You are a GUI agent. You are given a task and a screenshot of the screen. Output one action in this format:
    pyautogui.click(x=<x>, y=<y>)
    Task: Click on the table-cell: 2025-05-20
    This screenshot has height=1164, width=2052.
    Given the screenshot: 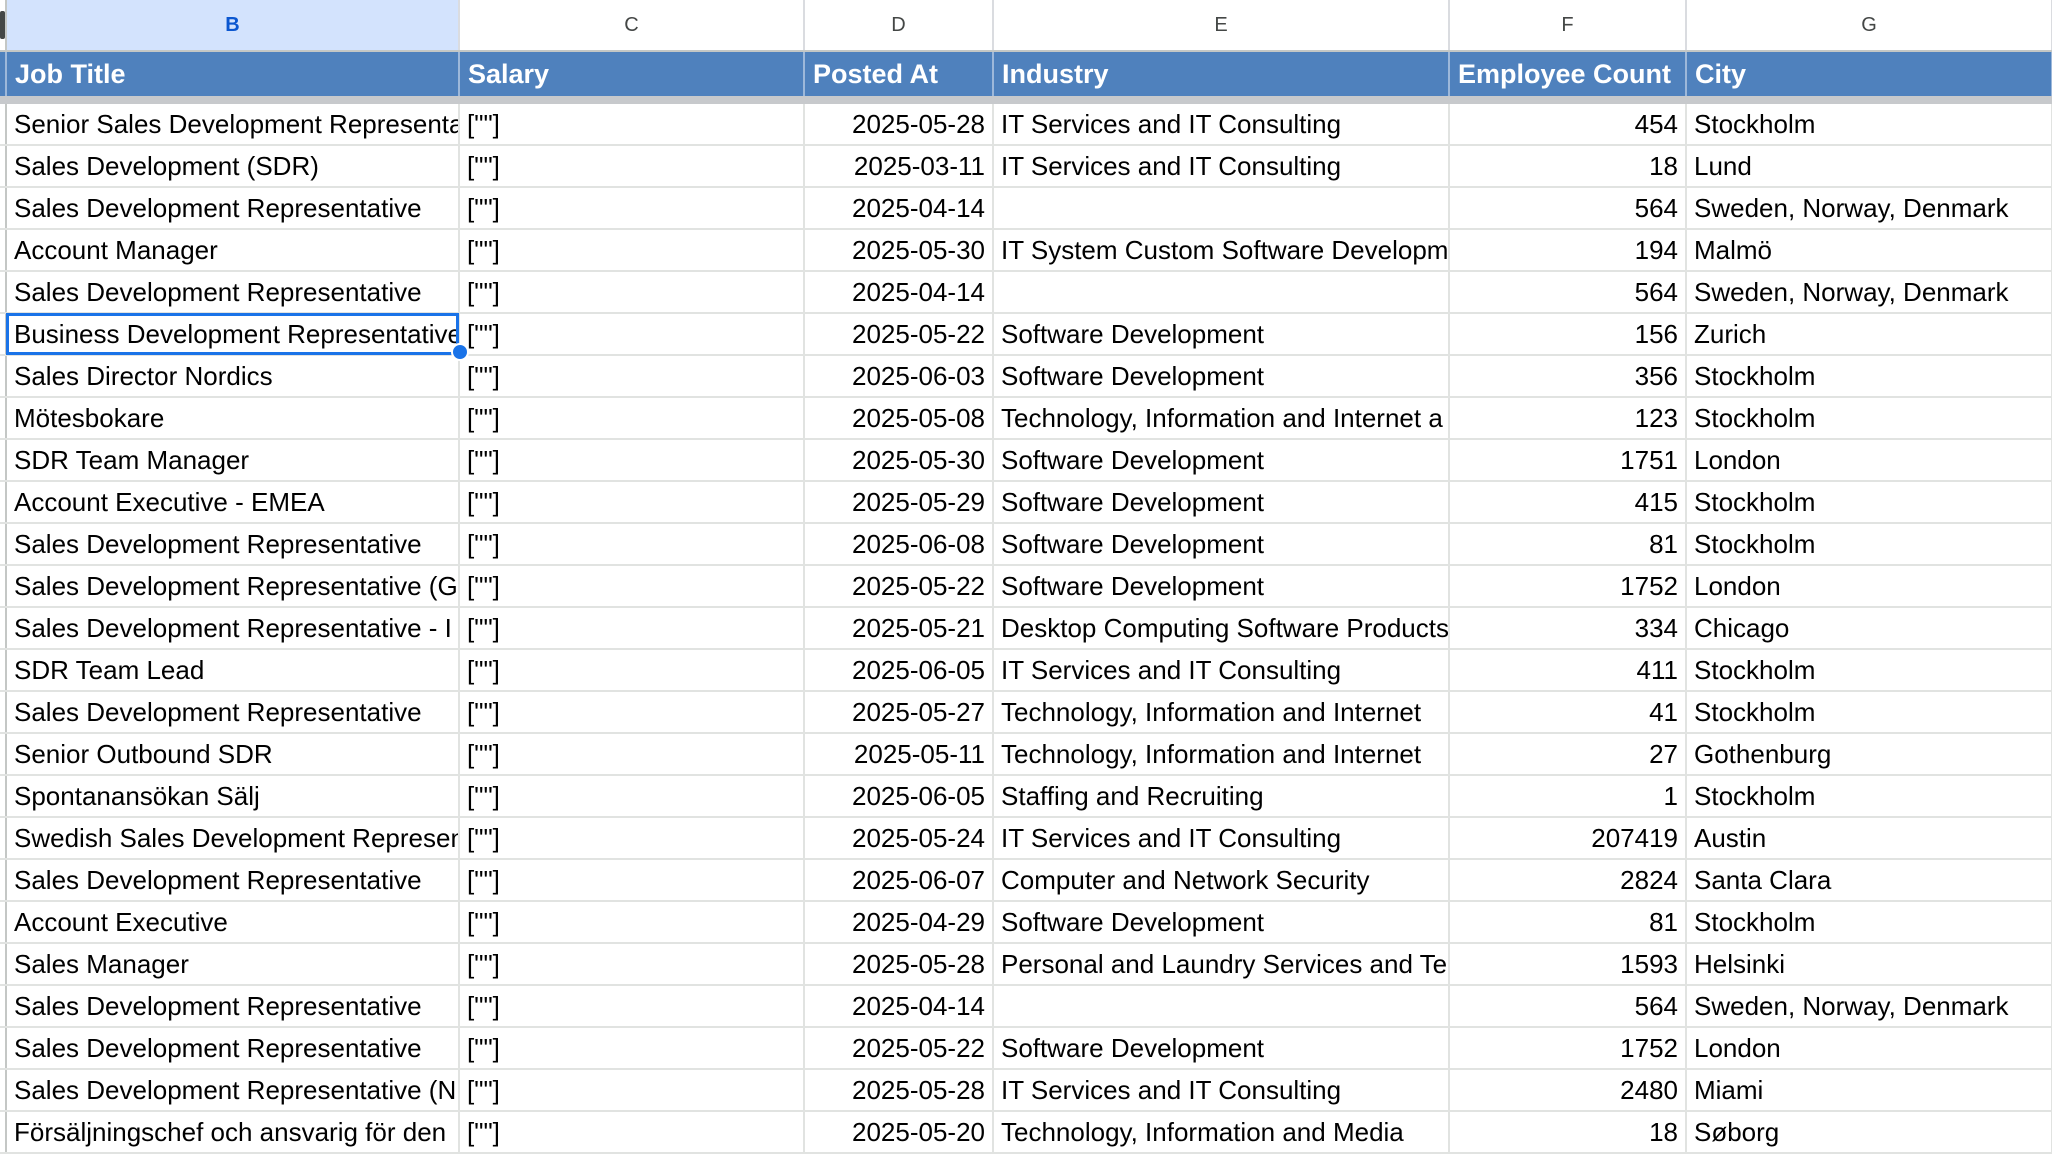 What is the action you would take?
    pyautogui.click(x=899, y=1132)
    